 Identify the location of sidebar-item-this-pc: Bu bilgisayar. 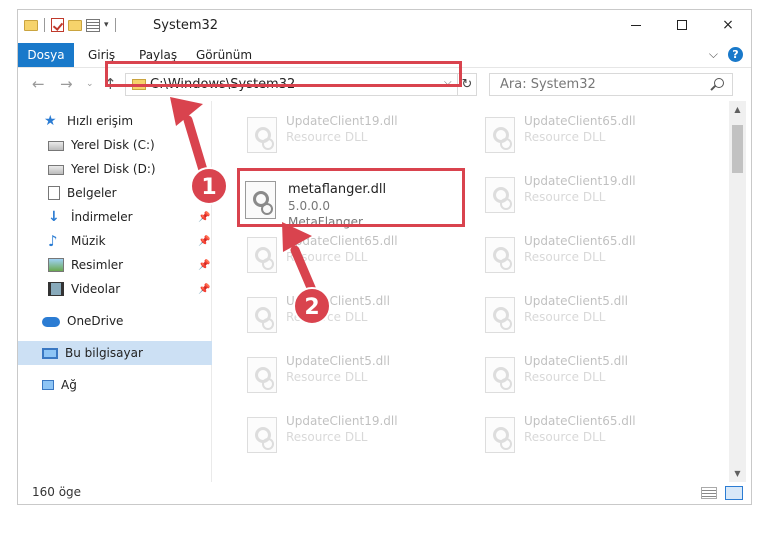
(115, 353).